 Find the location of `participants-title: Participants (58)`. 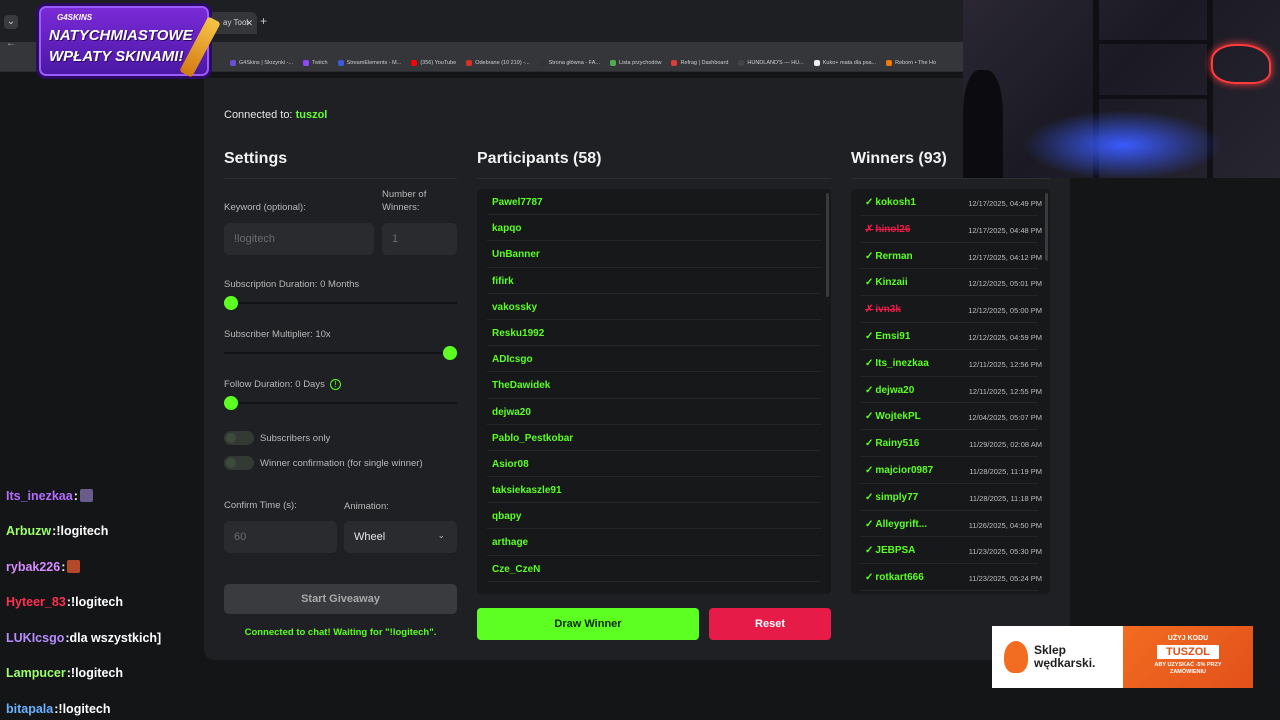

participants-title: Participants (58) is located at coordinates (539, 158).